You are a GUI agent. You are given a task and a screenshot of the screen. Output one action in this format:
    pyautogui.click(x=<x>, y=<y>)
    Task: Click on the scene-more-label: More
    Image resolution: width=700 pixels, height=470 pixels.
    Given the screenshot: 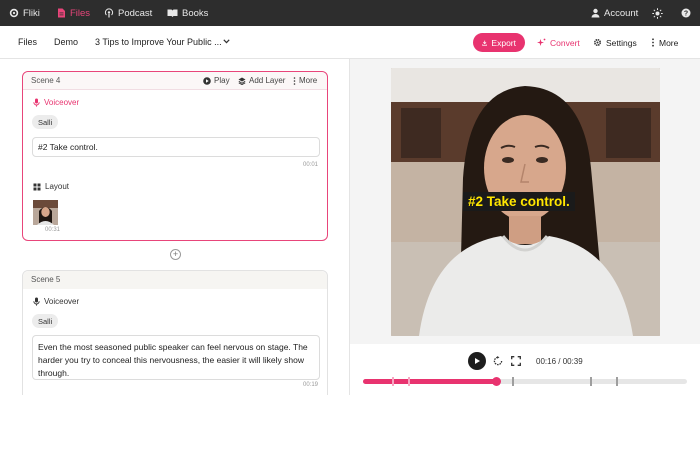 What is the action you would take?
    pyautogui.click(x=308, y=80)
    